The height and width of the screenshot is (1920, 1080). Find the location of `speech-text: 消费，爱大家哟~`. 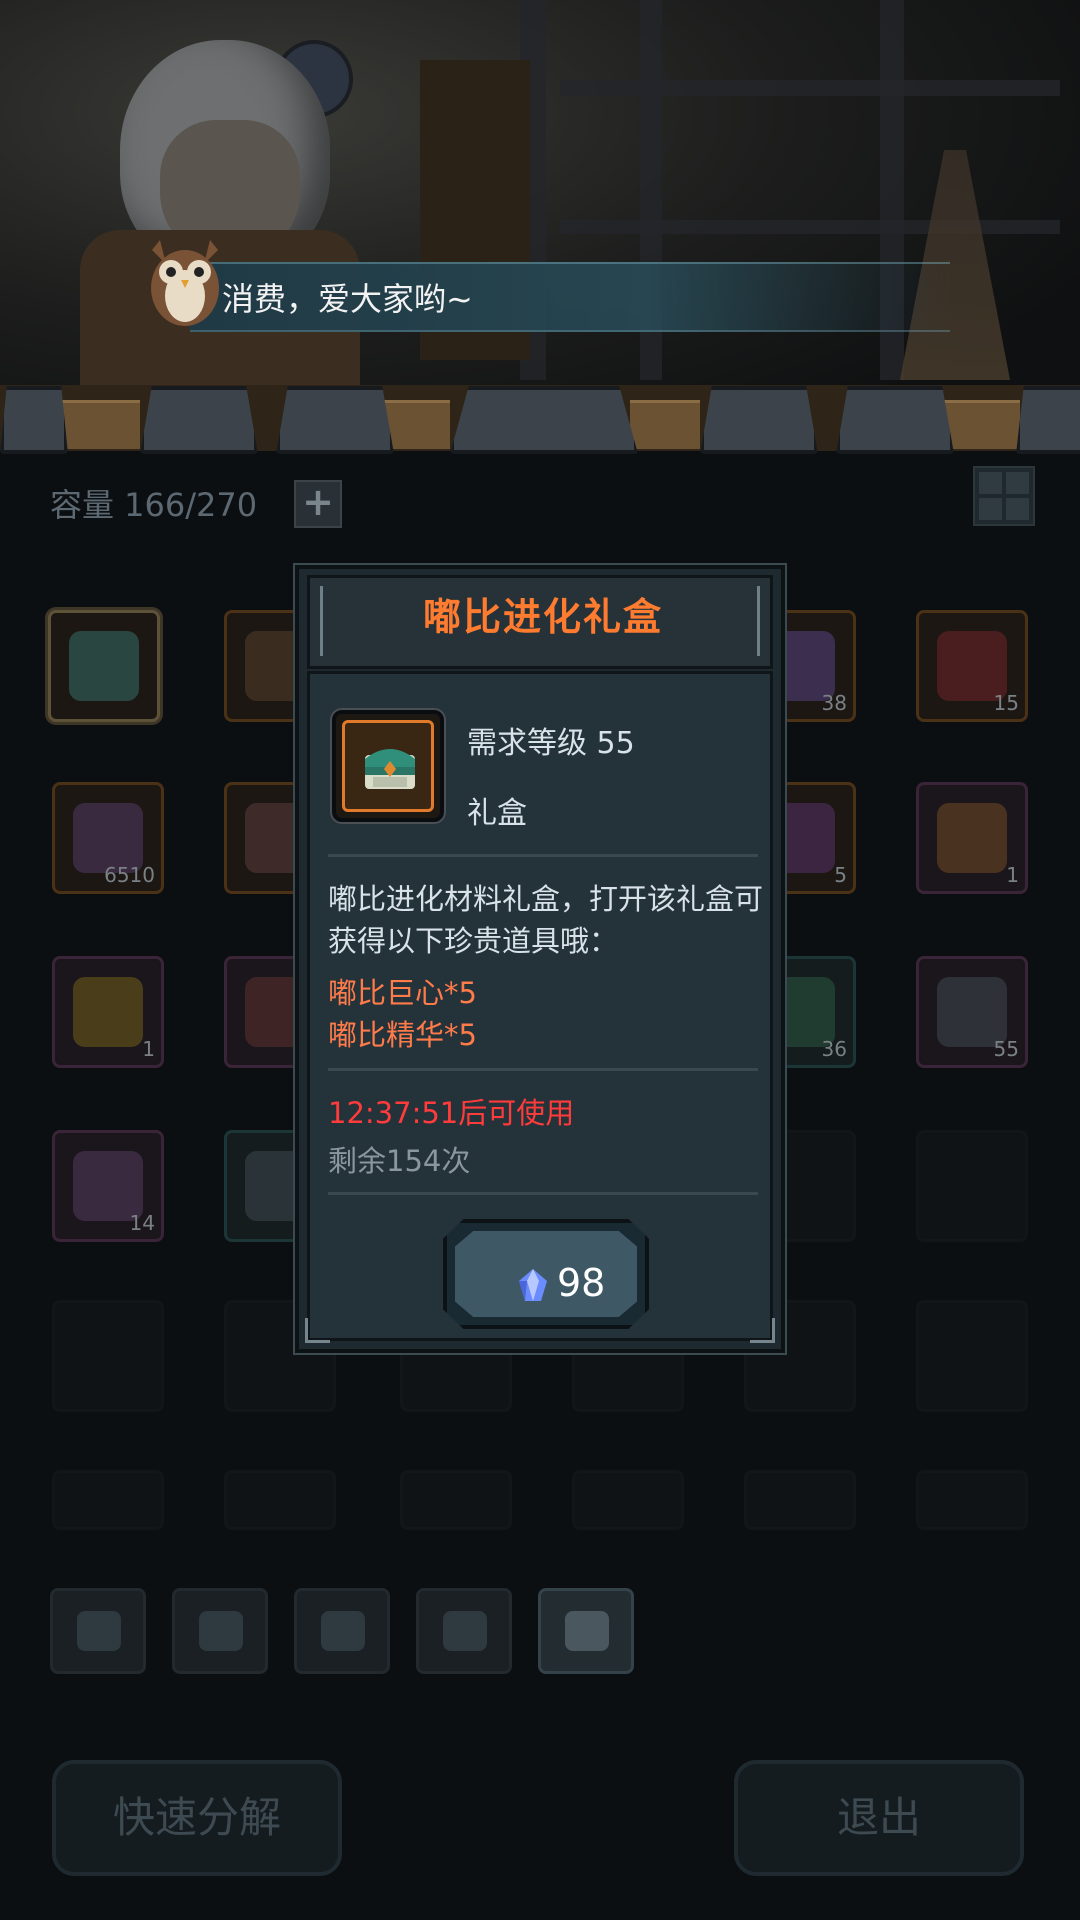

speech-text: 消费，爱大家哟~ is located at coordinates (347, 299).